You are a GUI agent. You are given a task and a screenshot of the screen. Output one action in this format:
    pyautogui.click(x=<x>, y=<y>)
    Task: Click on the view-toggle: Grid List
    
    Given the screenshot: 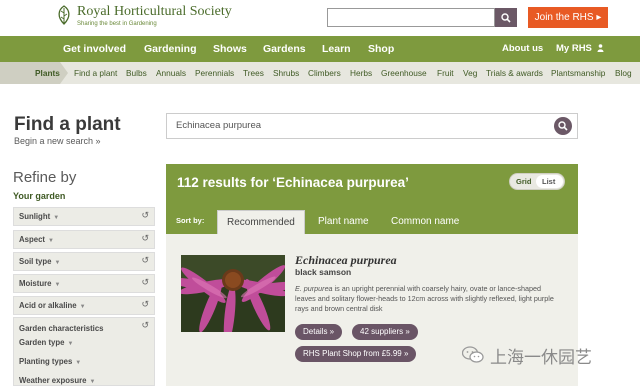 What is the action you would take?
    pyautogui.click(x=537, y=181)
    